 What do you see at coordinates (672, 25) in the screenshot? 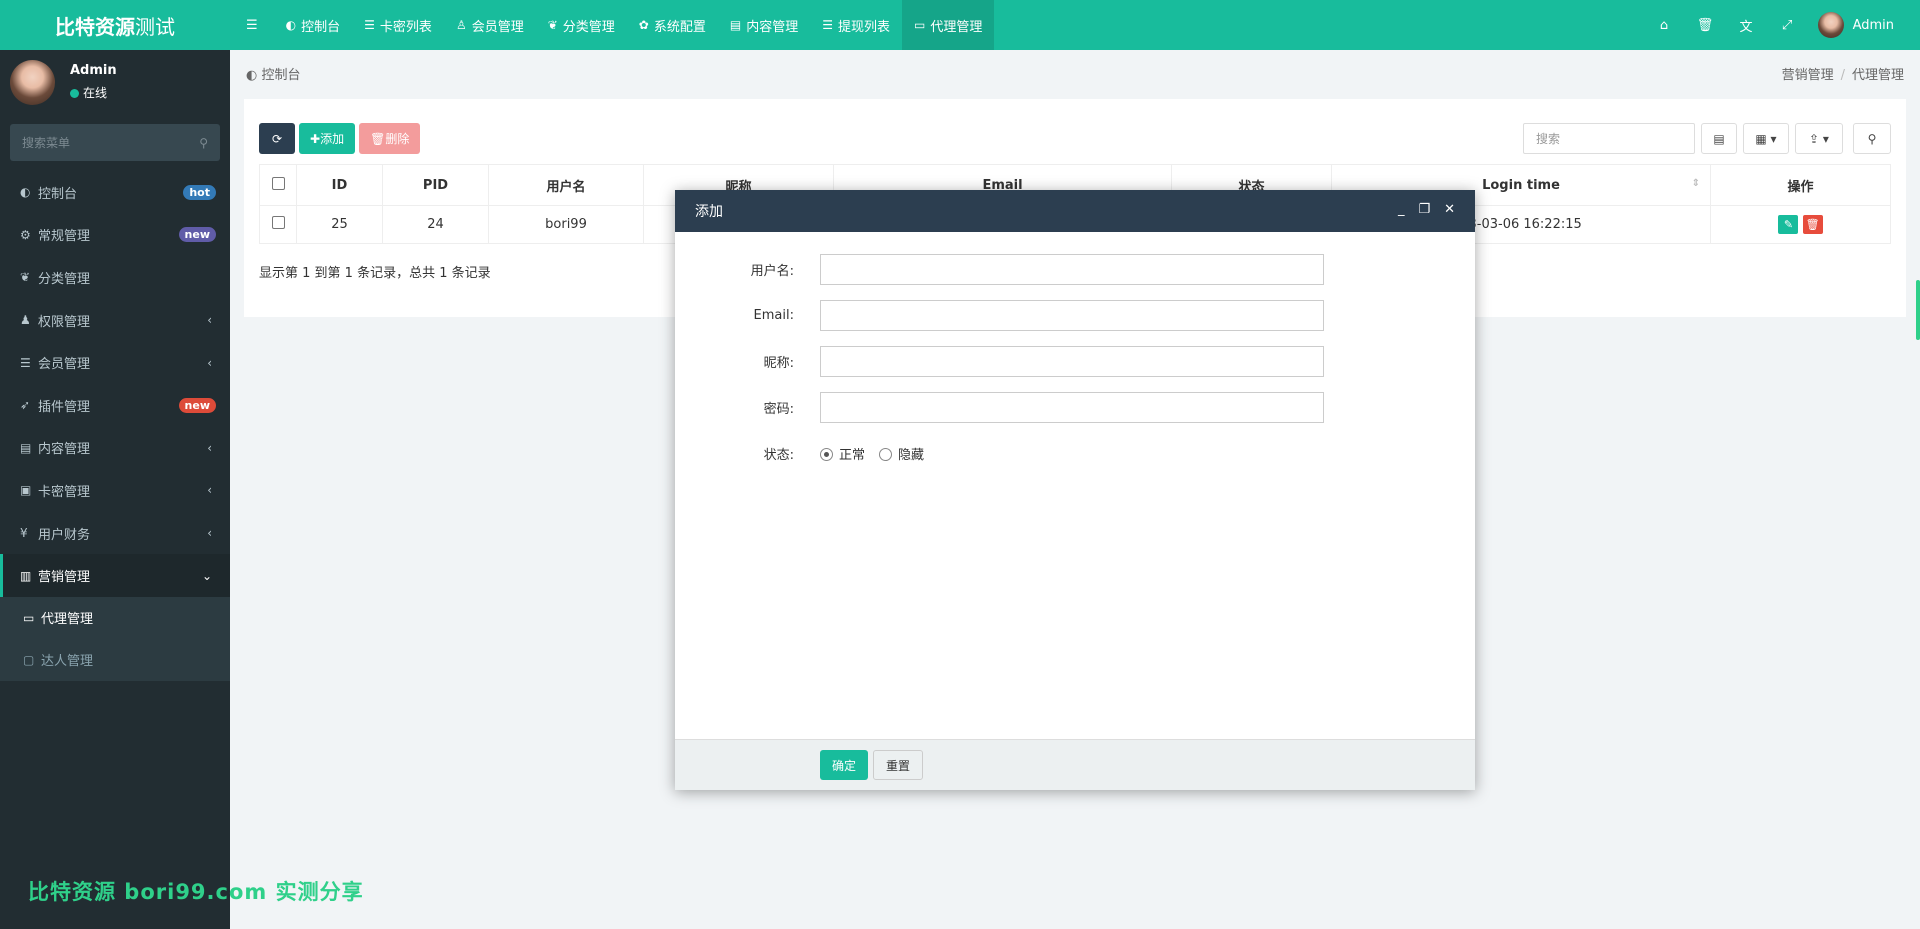
I see `tab-system-config: ✿ 系统配置` at bounding box center [672, 25].